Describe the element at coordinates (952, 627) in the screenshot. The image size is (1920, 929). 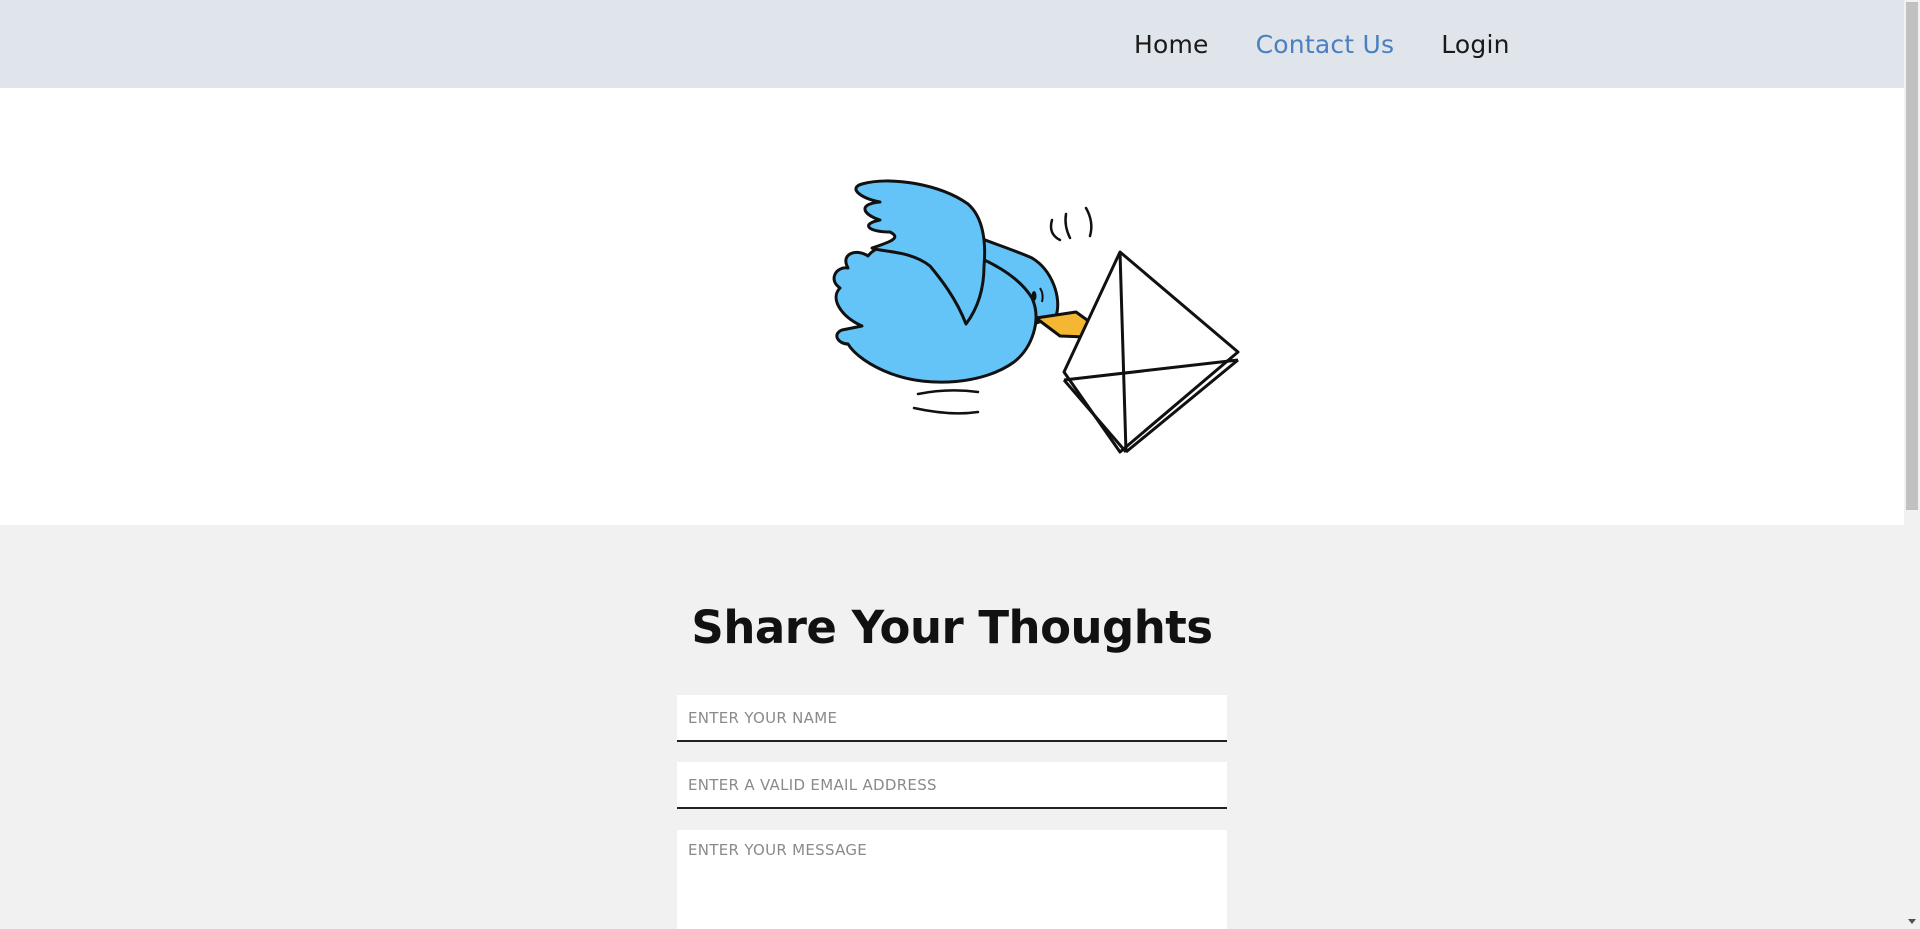
I see `form-title: Share Your Thoughts` at that location.